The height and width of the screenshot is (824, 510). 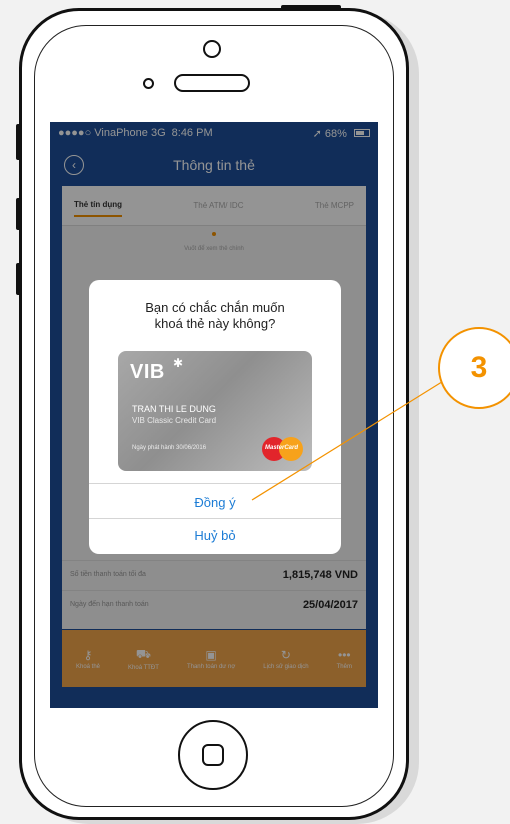 What do you see at coordinates (479, 367) in the screenshot?
I see `annotation-step-number: 3` at bounding box center [479, 367].